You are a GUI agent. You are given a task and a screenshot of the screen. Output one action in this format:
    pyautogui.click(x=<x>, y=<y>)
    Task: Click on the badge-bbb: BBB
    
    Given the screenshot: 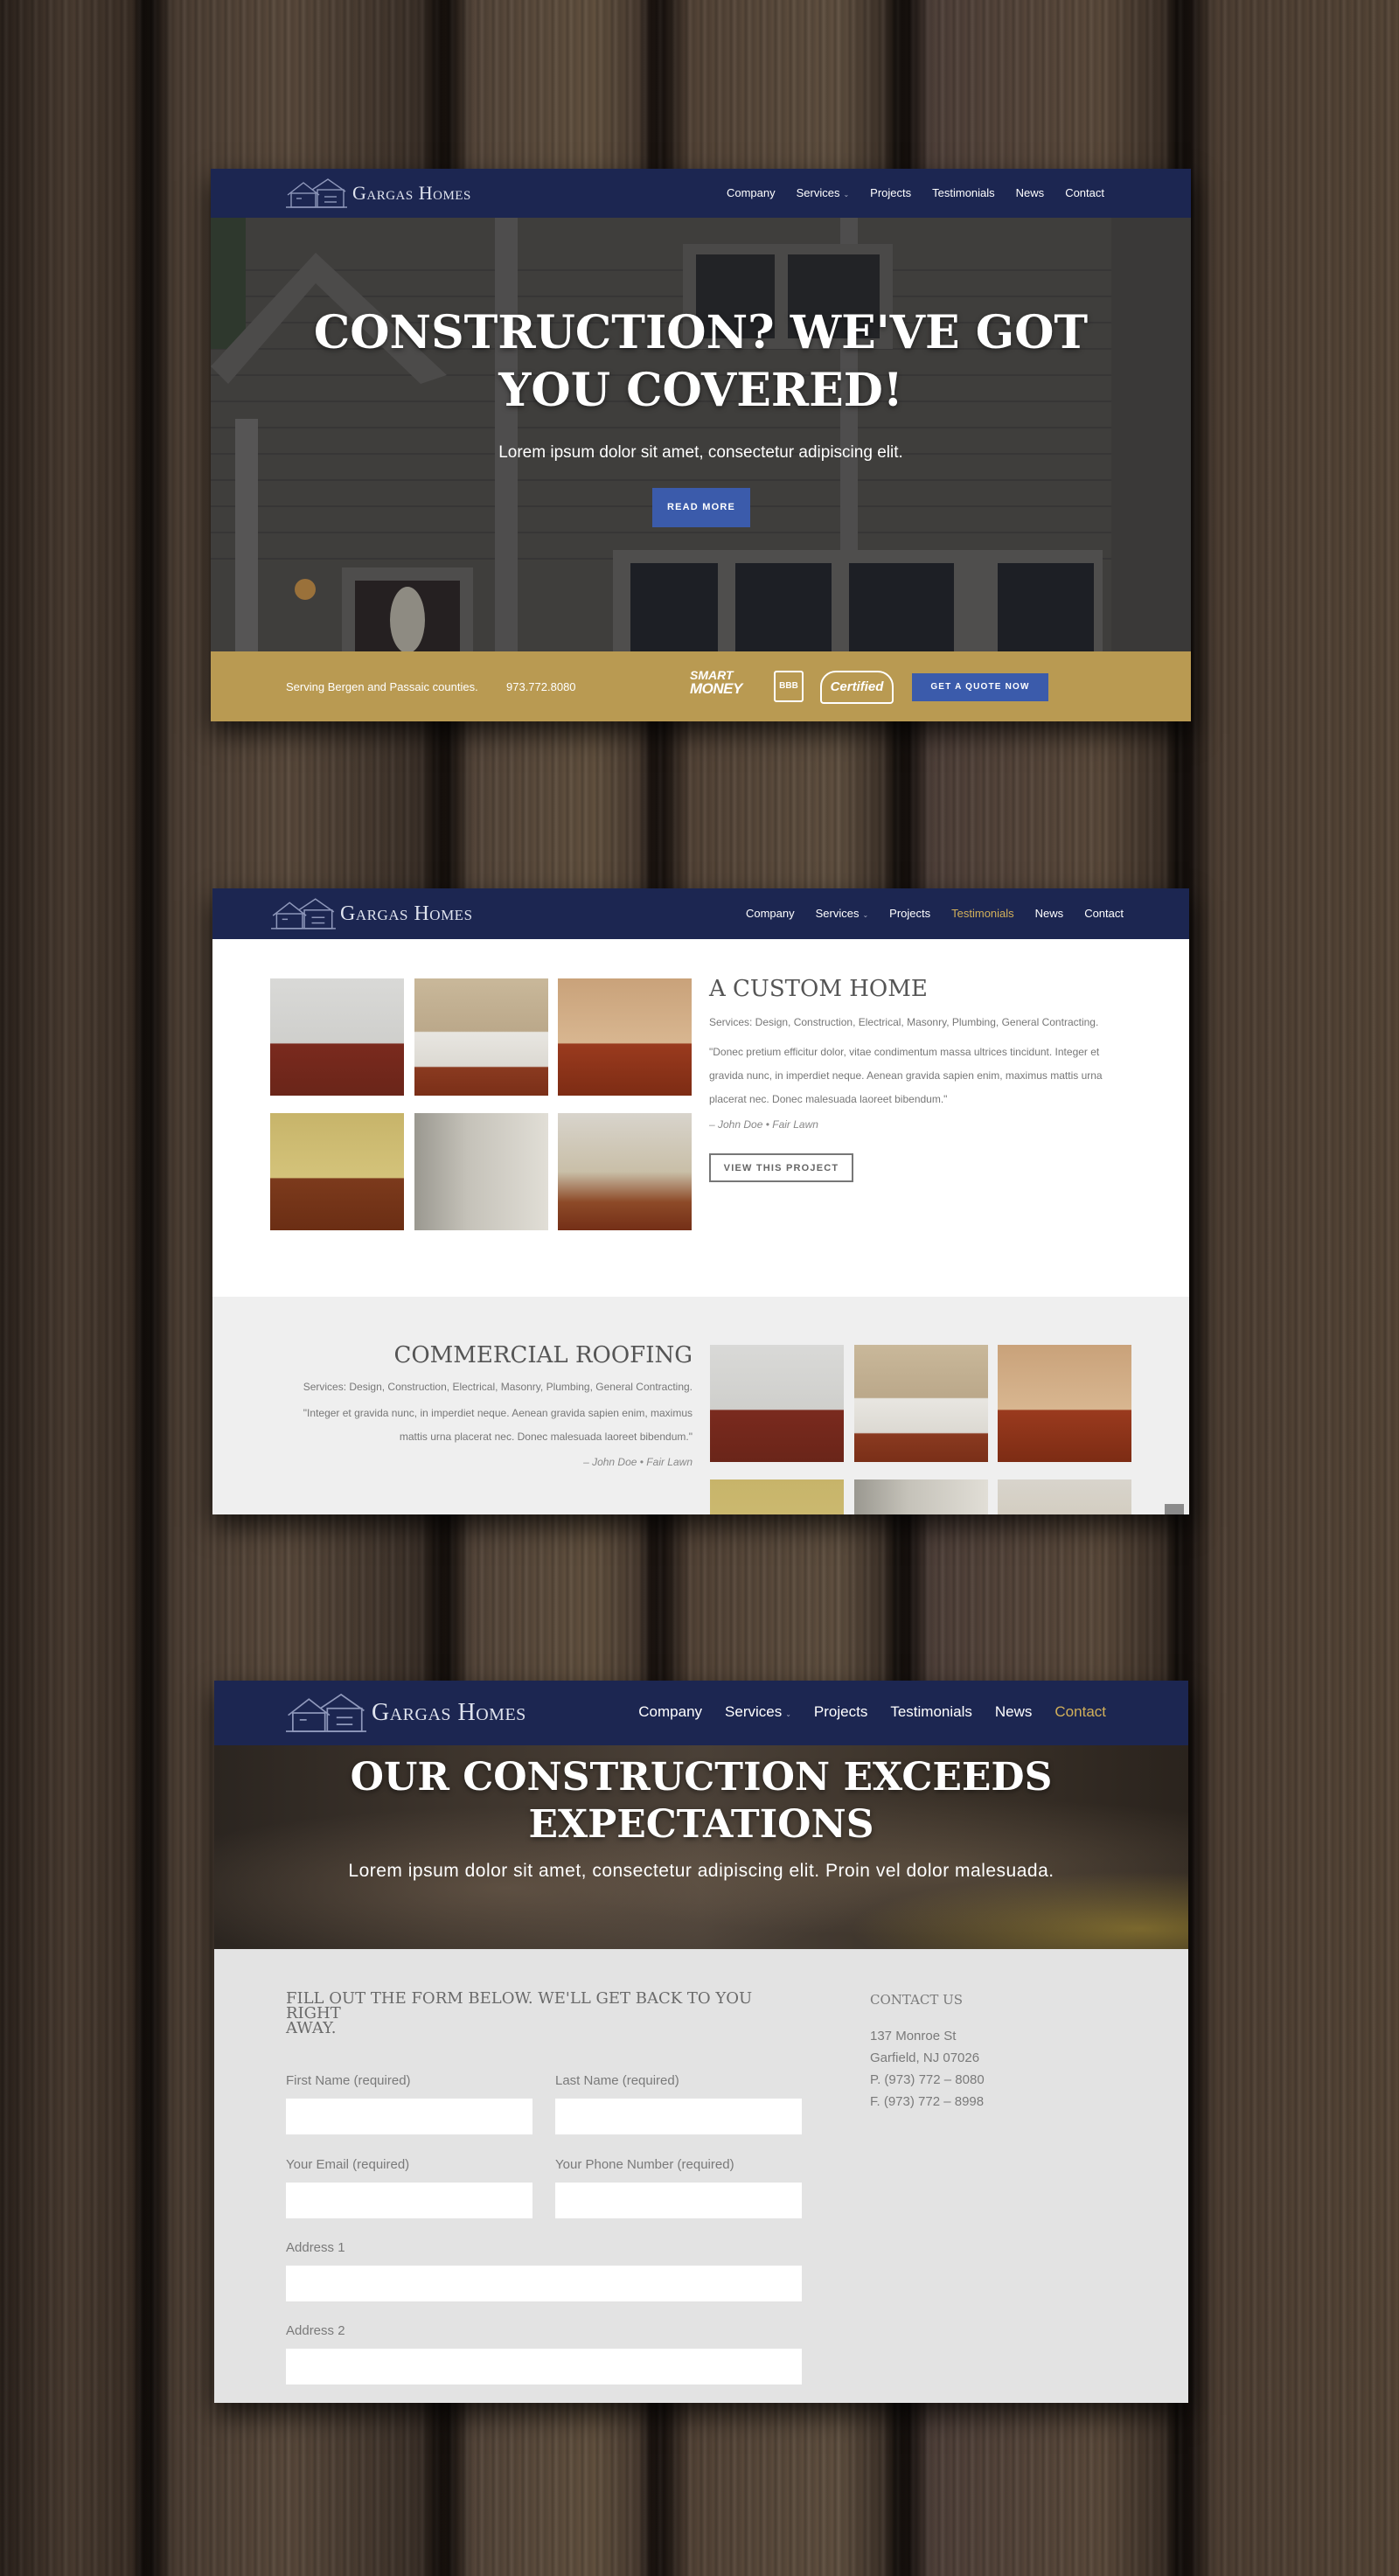 What is the action you would take?
    pyautogui.click(x=788, y=686)
    